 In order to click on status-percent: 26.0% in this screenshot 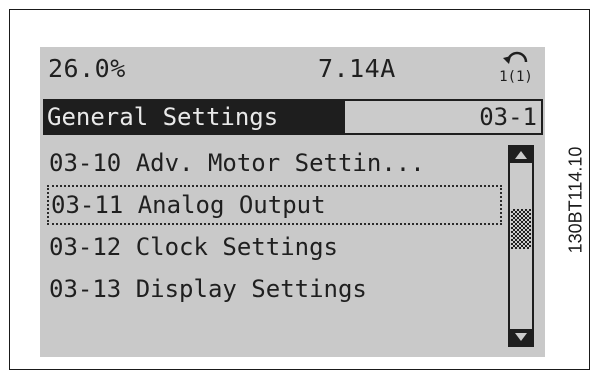, I will do `click(87, 68)`.